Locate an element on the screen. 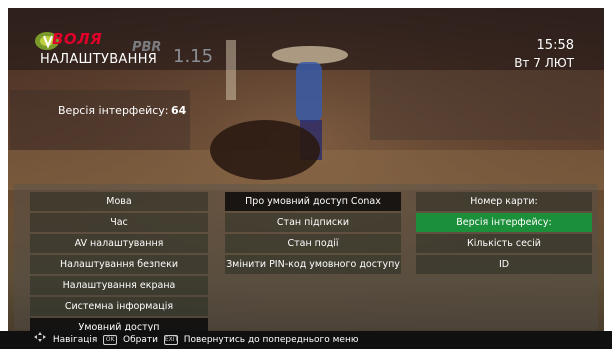 Image resolution: width=612 pixels, height=349 pixels. version-value: 64 is located at coordinates (179, 110).